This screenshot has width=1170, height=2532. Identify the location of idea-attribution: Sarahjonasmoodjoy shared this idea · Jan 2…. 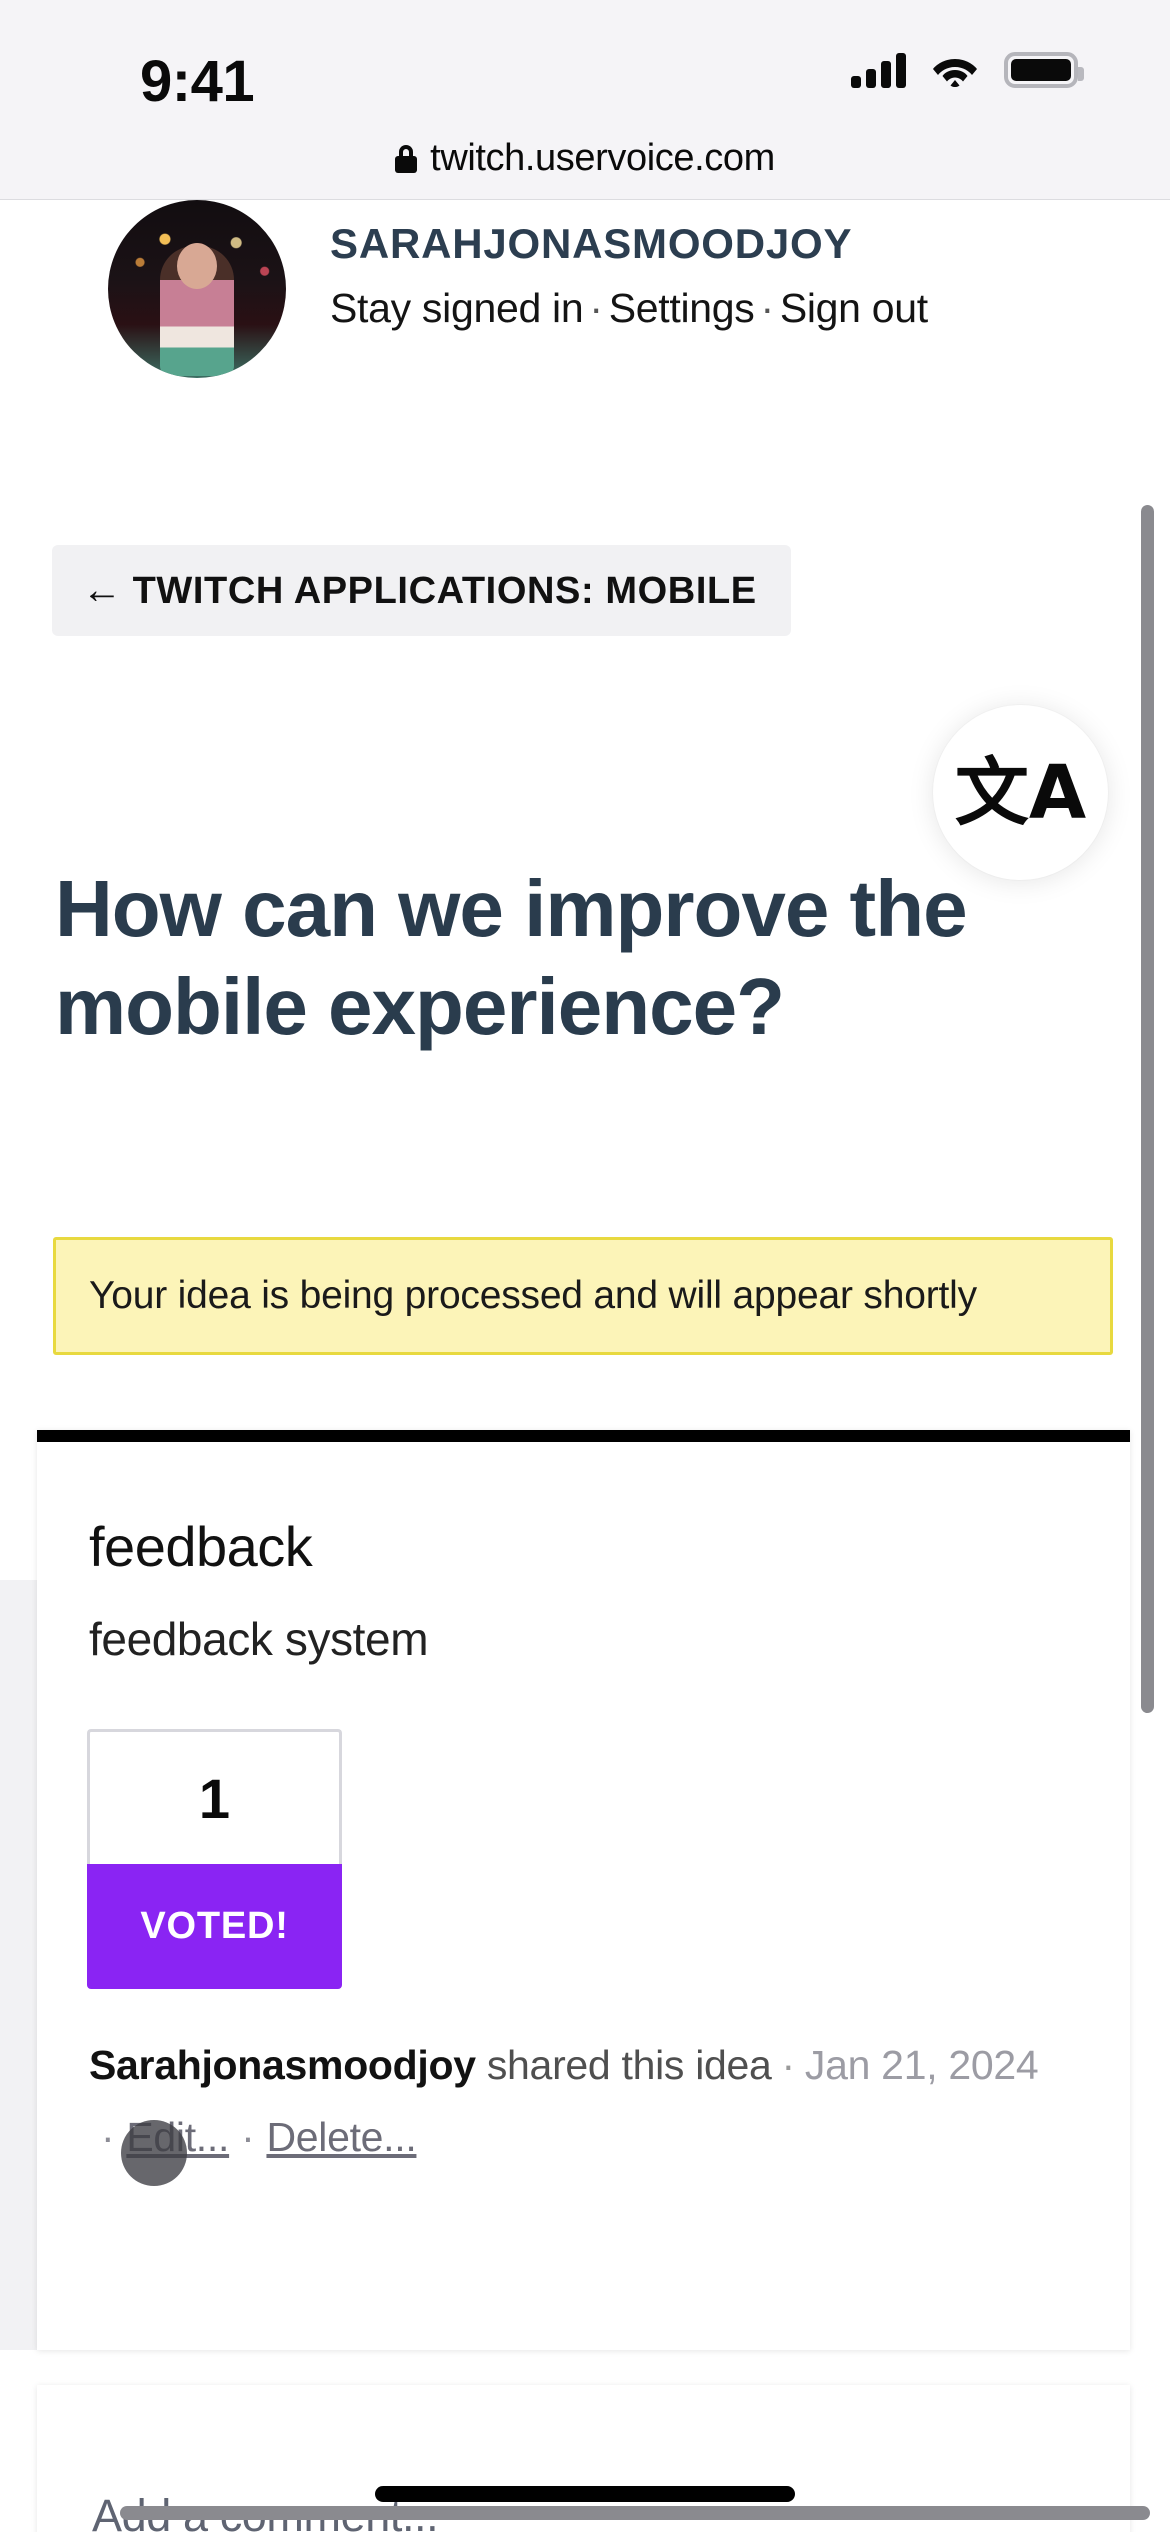
(564, 2065).